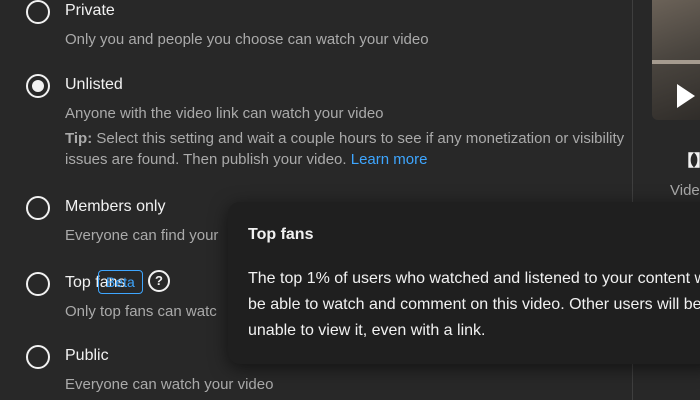  What do you see at coordinates (686, 96) in the screenshot?
I see `play-icon` at bounding box center [686, 96].